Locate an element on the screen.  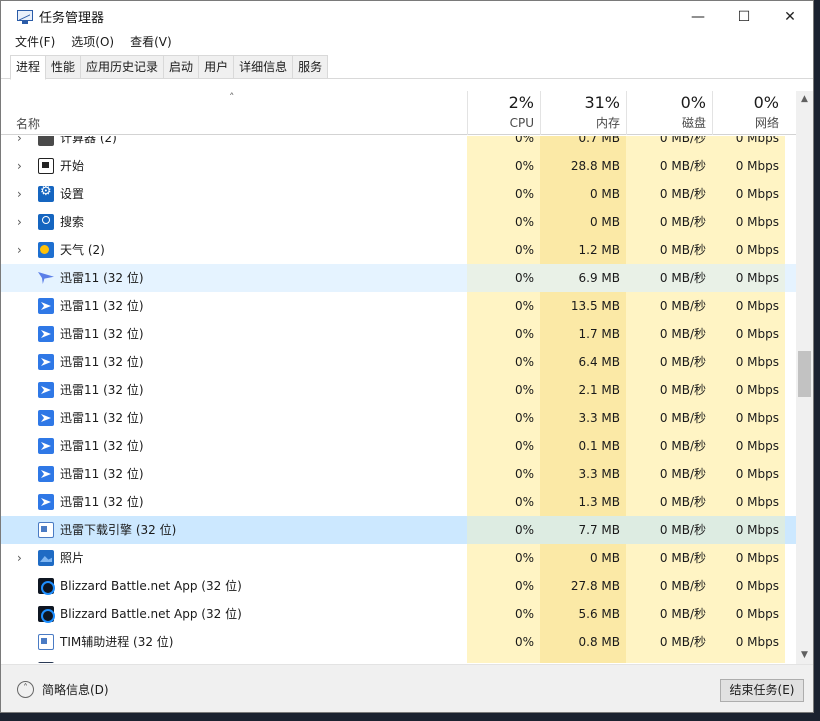
process-row is located at coordinates (398, 659).